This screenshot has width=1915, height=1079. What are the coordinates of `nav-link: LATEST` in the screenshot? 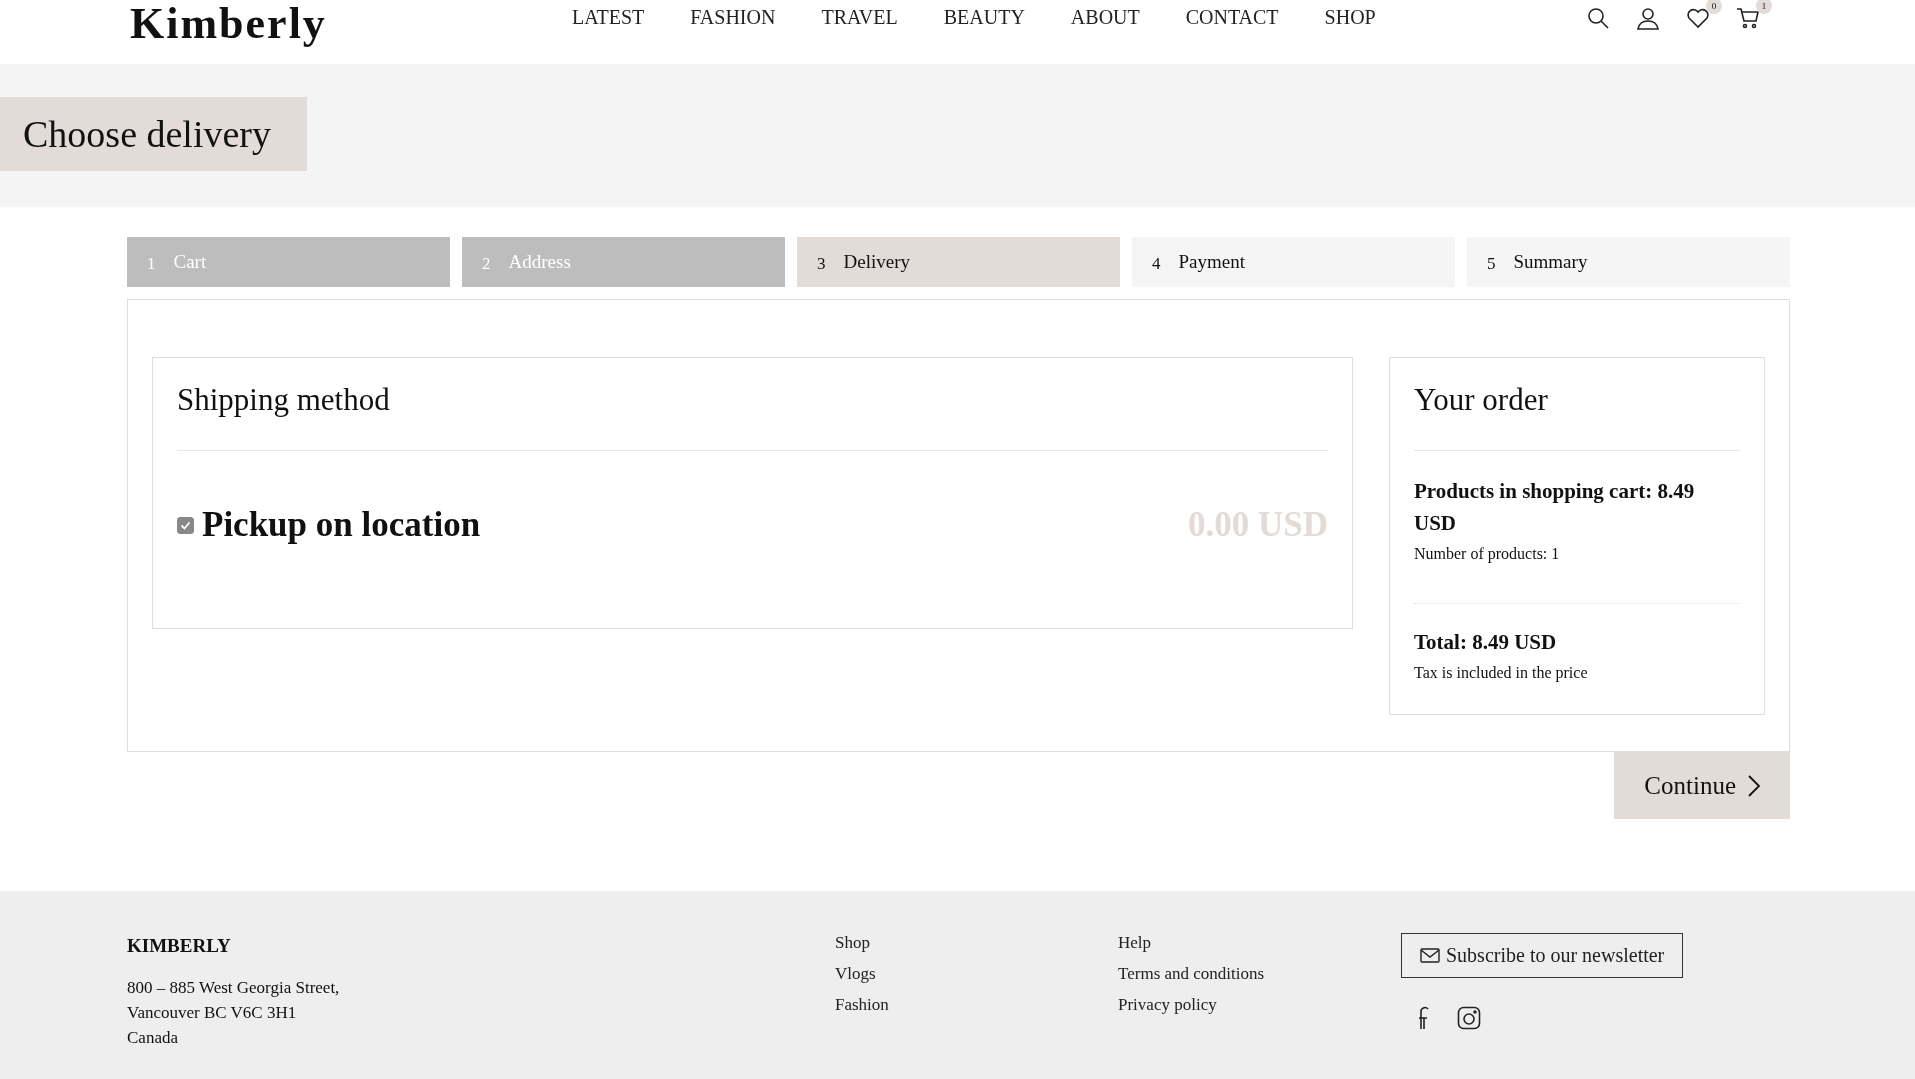 It's located at (608, 17).